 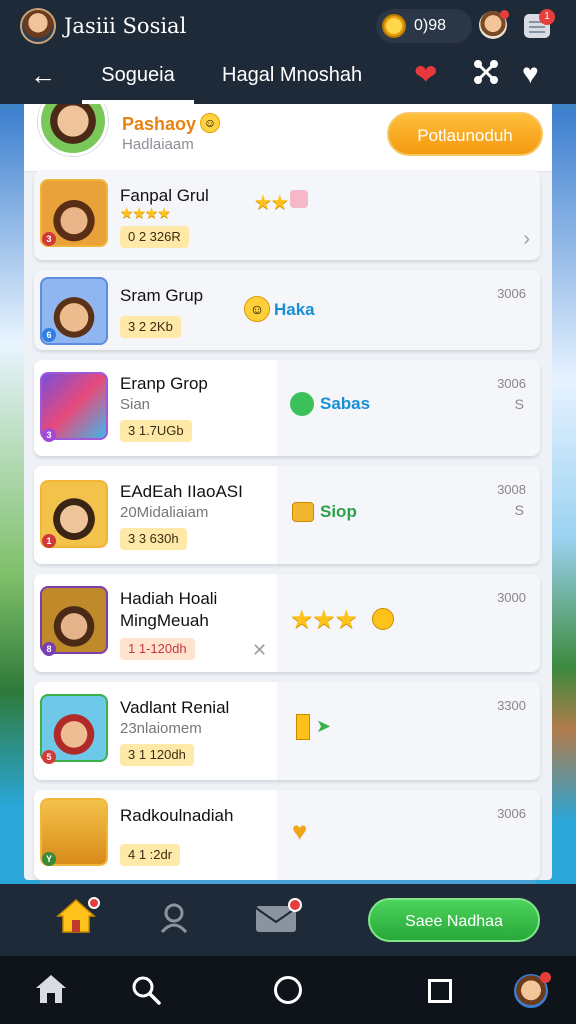 What do you see at coordinates (454, 920) in the screenshot?
I see `save-button: Saee Nadhaa` at bounding box center [454, 920].